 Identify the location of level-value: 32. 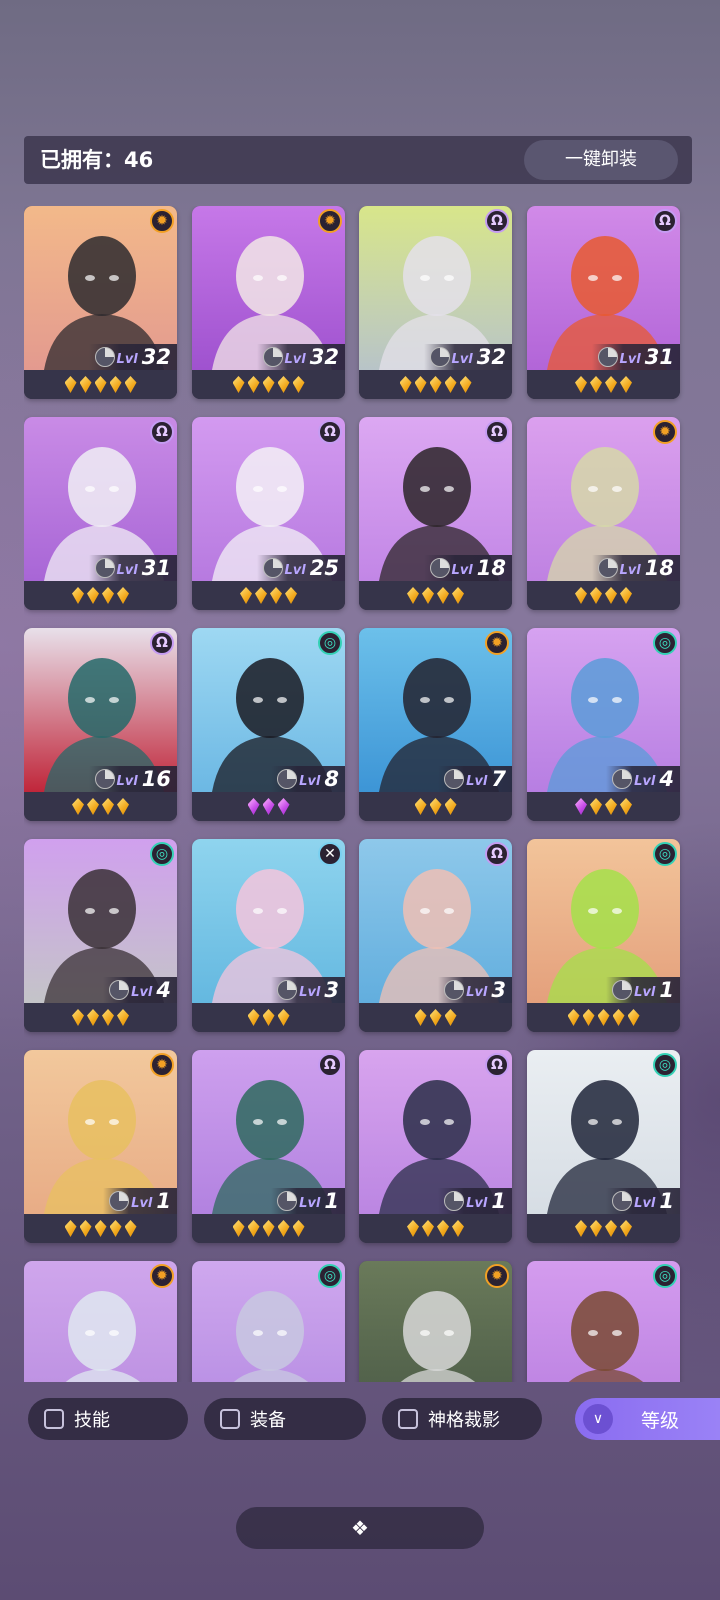
(491, 357).